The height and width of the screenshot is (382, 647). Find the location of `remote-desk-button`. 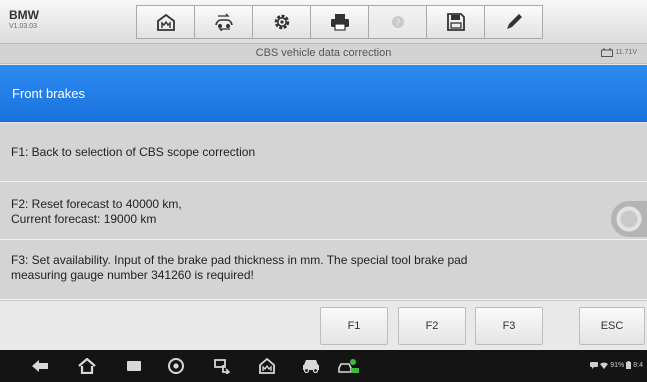

remote-desk-button is located at coordinates (222, 366).